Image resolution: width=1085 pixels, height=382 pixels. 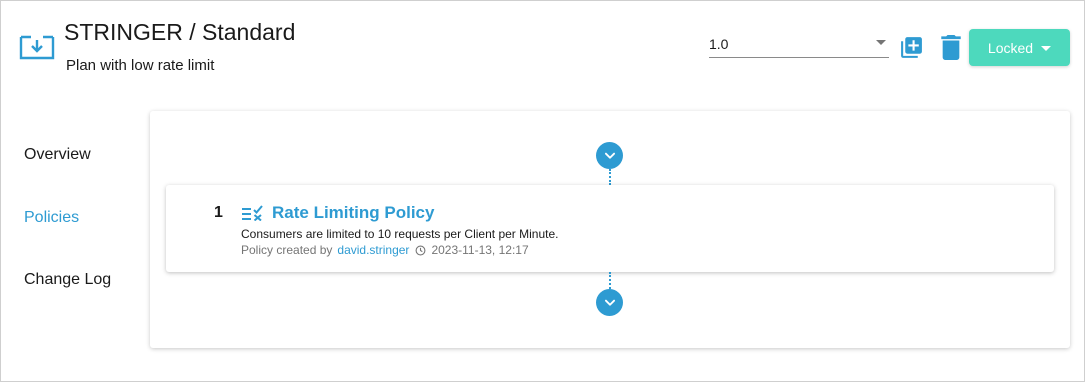 I want to click on rate-limit-icon, so click(x=252, y=213).